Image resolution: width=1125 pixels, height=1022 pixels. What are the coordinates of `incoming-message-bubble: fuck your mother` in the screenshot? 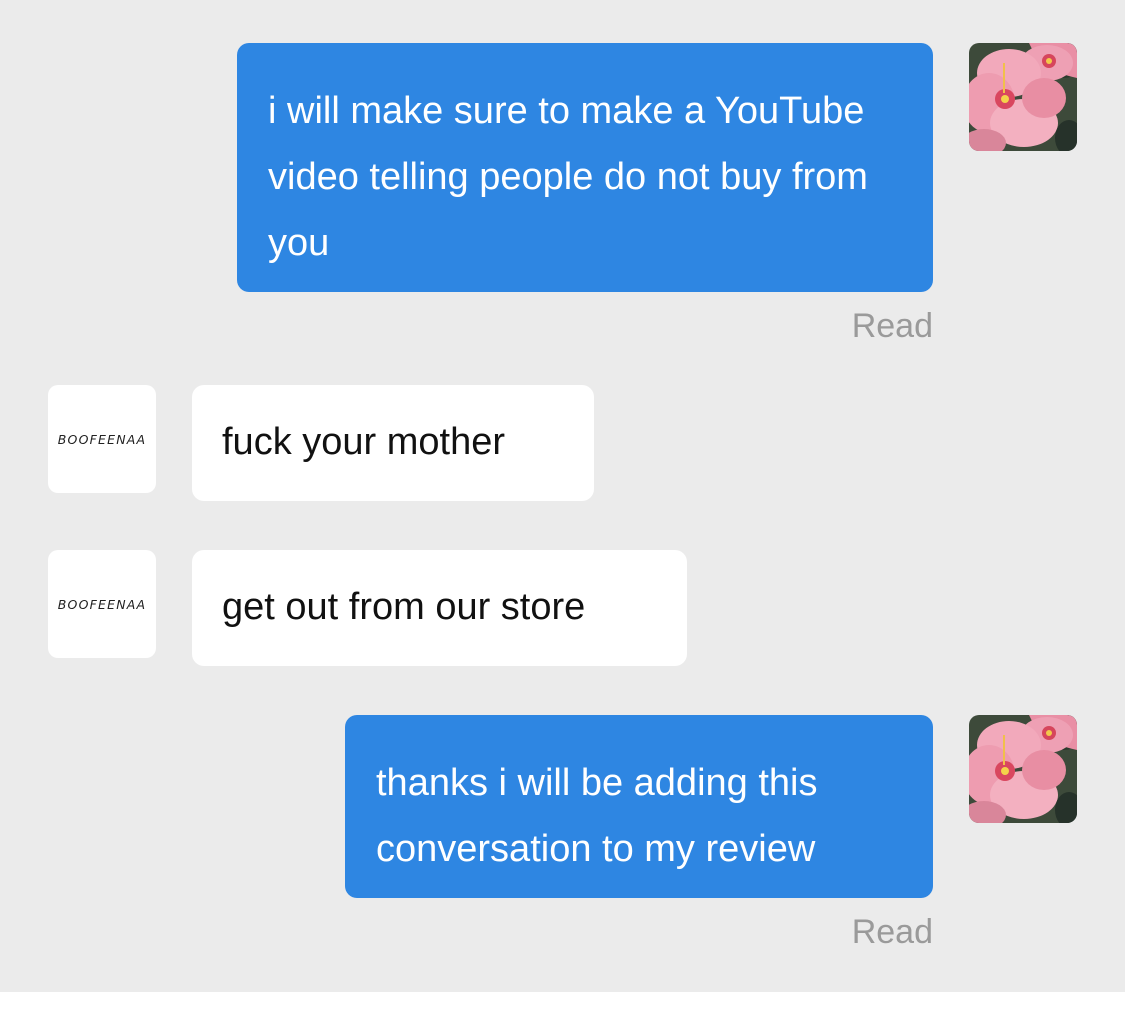 It's located at (393, 443).